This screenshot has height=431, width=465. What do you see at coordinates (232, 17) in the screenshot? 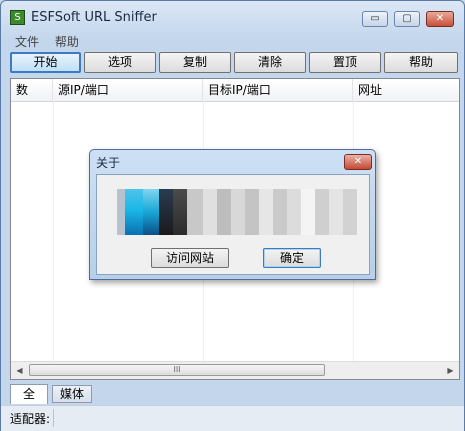
I see `title-bar: S ESFSoft URL Sniffer ▭ ▢ ✕` at bounding box center [232, 17].